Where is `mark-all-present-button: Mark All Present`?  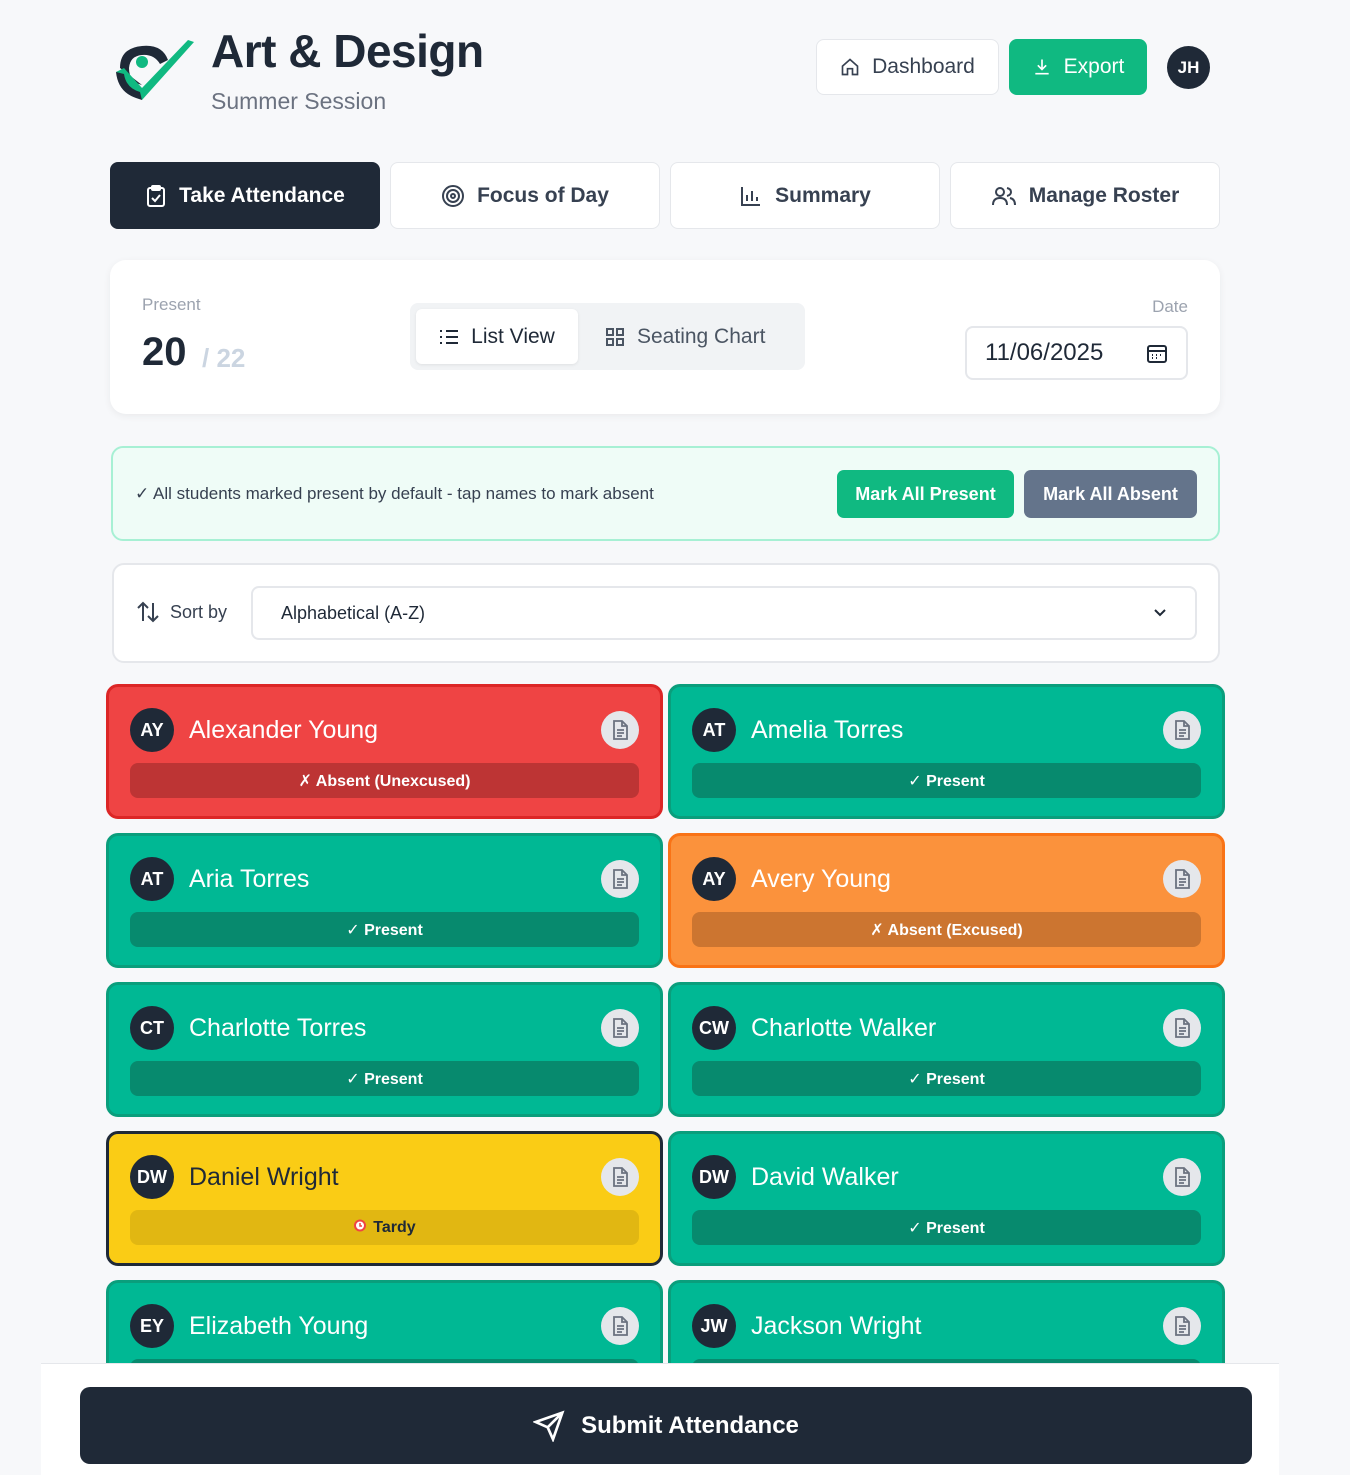
mark-all-present-button: Mark All Present is located at coordinates (925, 494).